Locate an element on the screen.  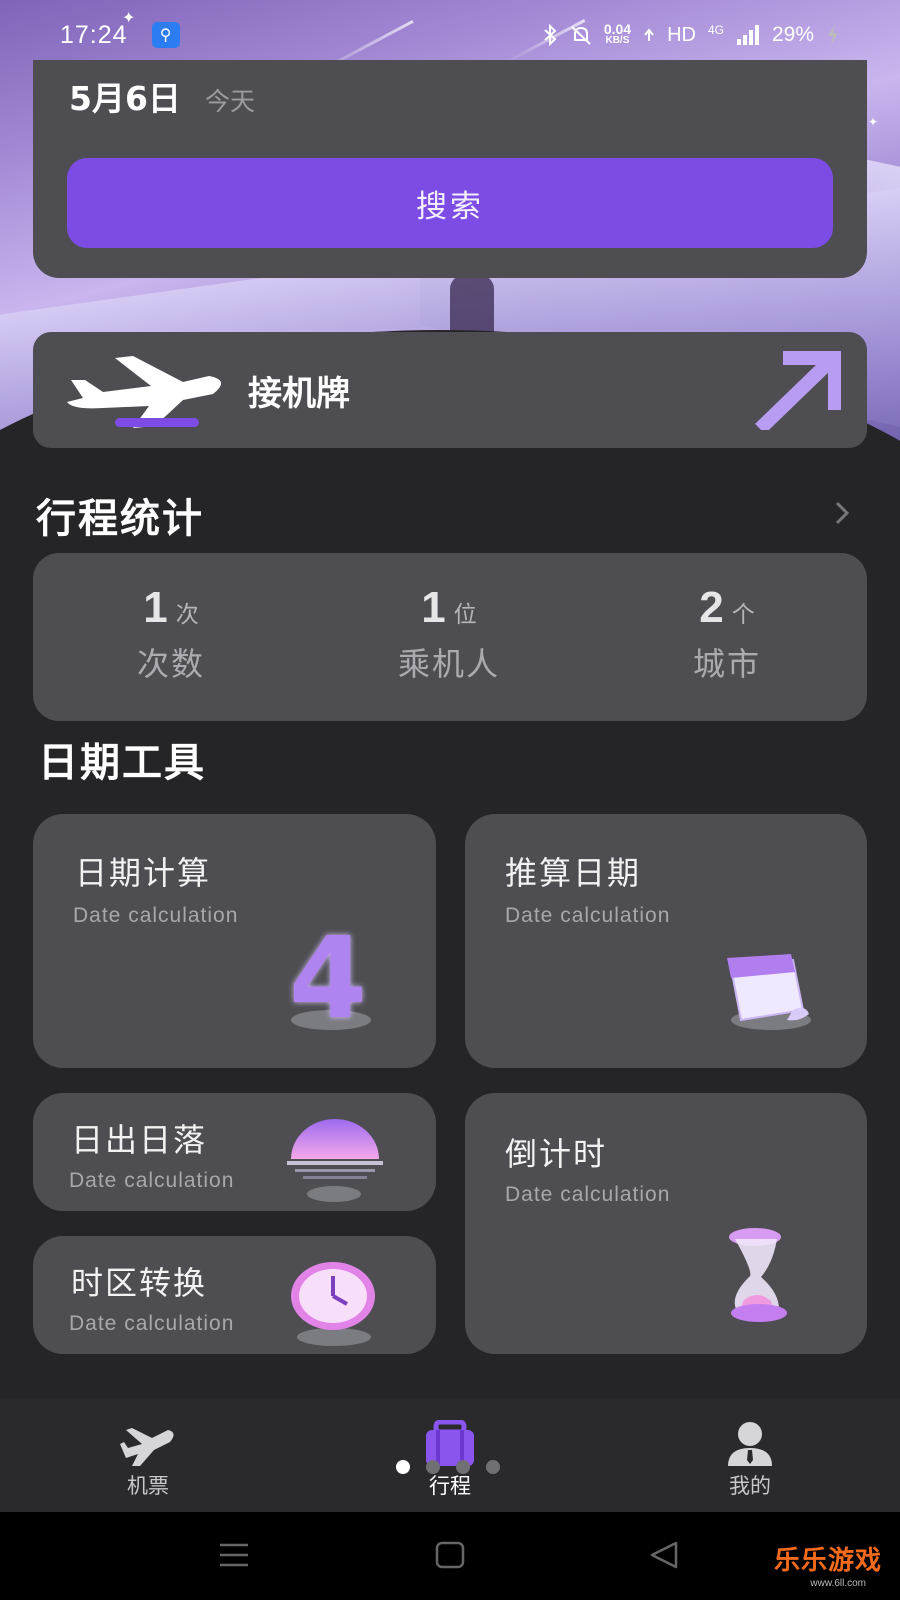
home-icon is located at coordinates (450, 1555).